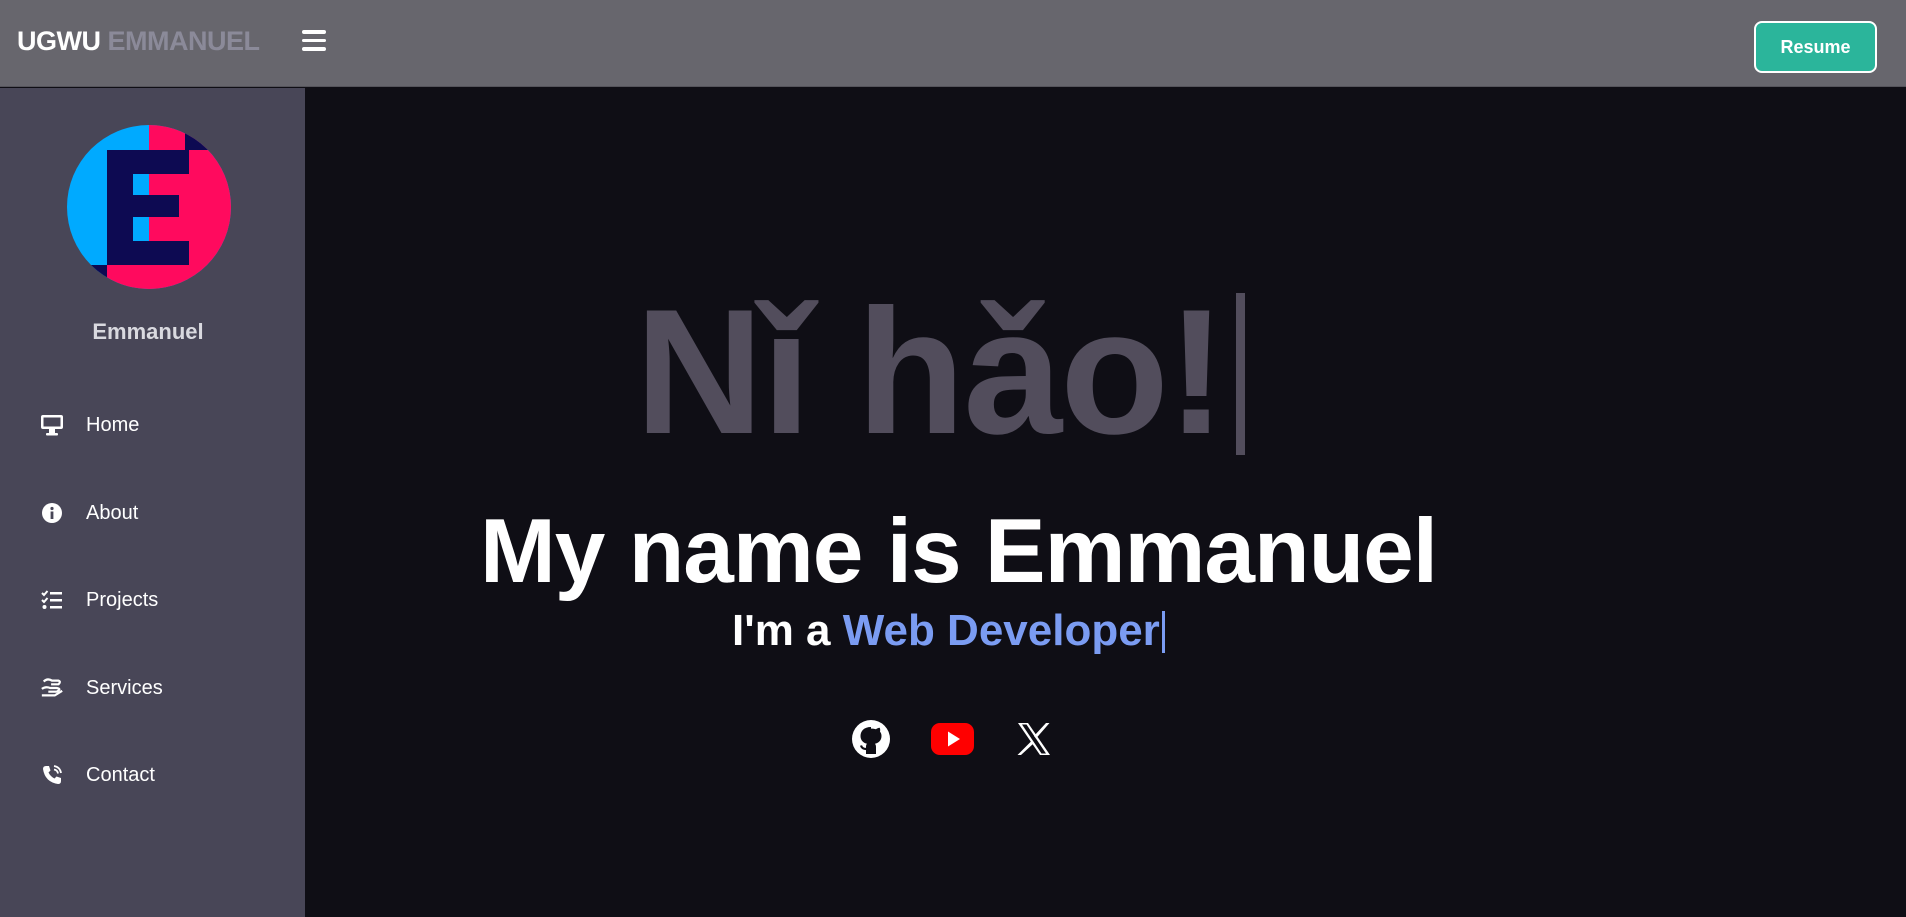 The width and height of the screenshot is (1906, 917). What do you see at coordinates (148, 331) in the screenshot?
I see `profile-name: Emmanuel` at bounding box center [148, 331].